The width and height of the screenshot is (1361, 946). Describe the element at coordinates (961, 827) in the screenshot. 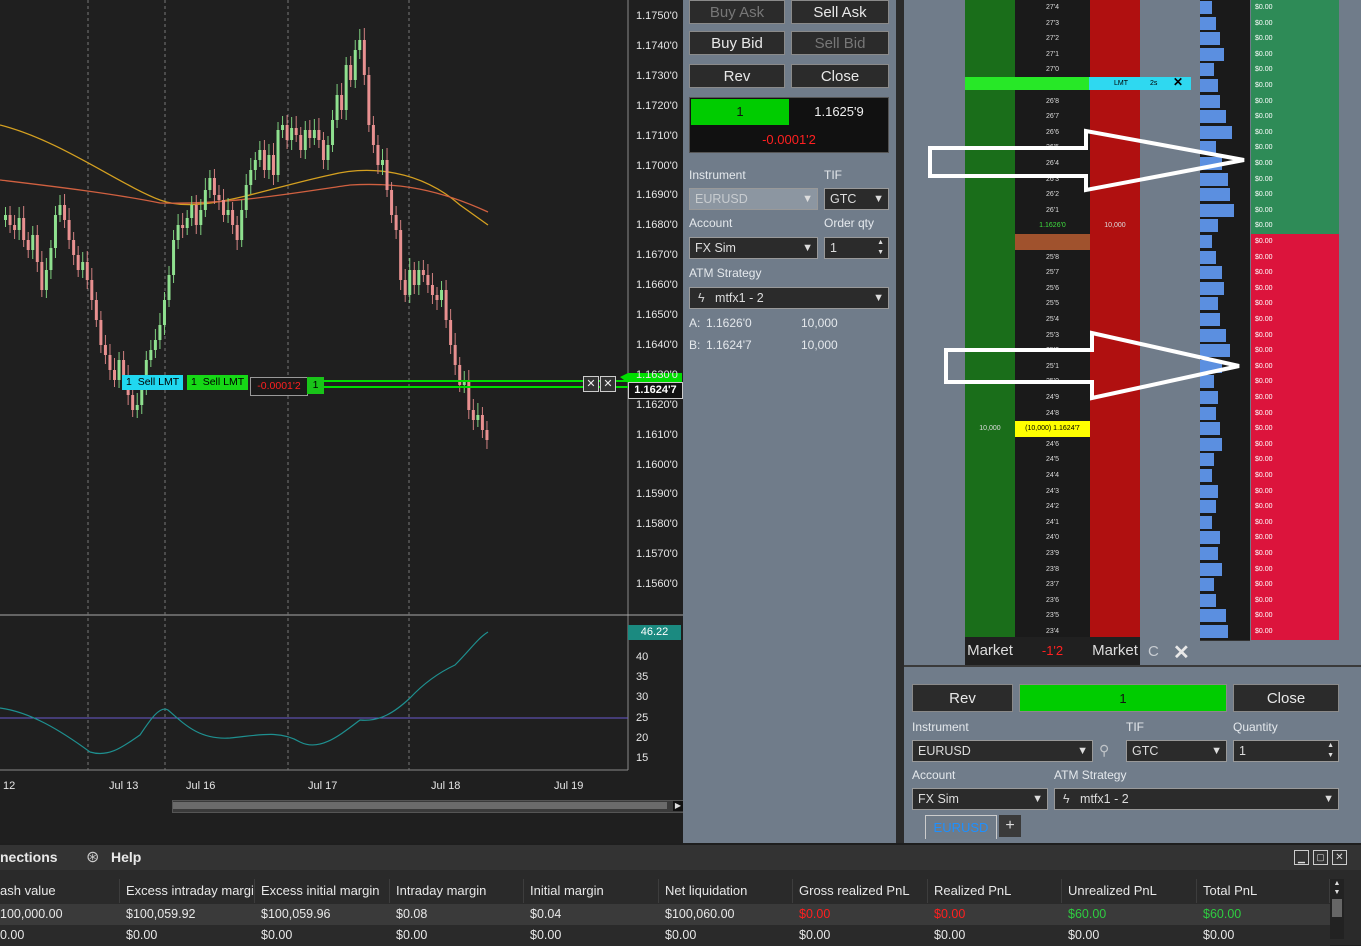

I see `tab-eurusd: EURUSD` at that location.